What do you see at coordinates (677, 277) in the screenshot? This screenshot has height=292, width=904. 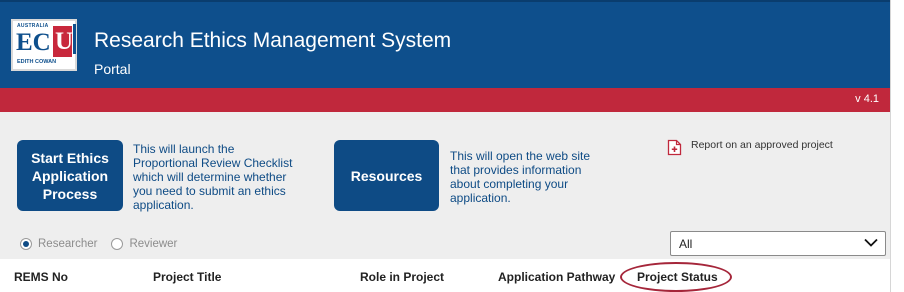 I see `column-project-status: Project Status` at bounding box center [677, 277].